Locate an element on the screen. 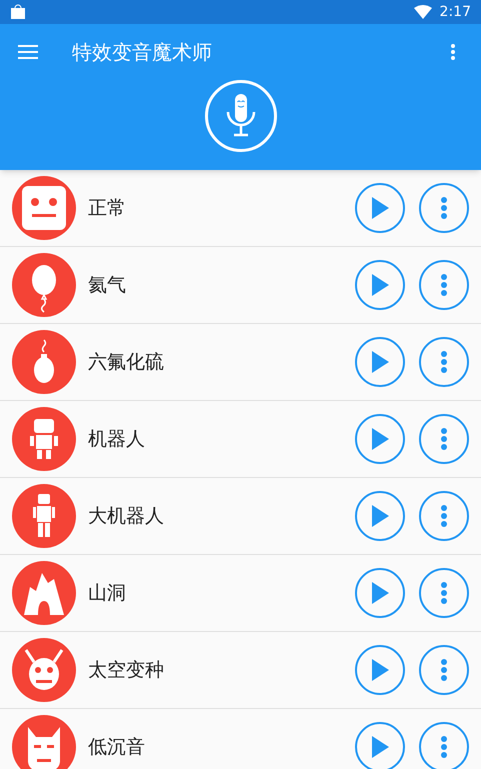 Image resolution: width=481 pixels, height=769 pixels. balloon-icon is located at coordinates (44, 285).